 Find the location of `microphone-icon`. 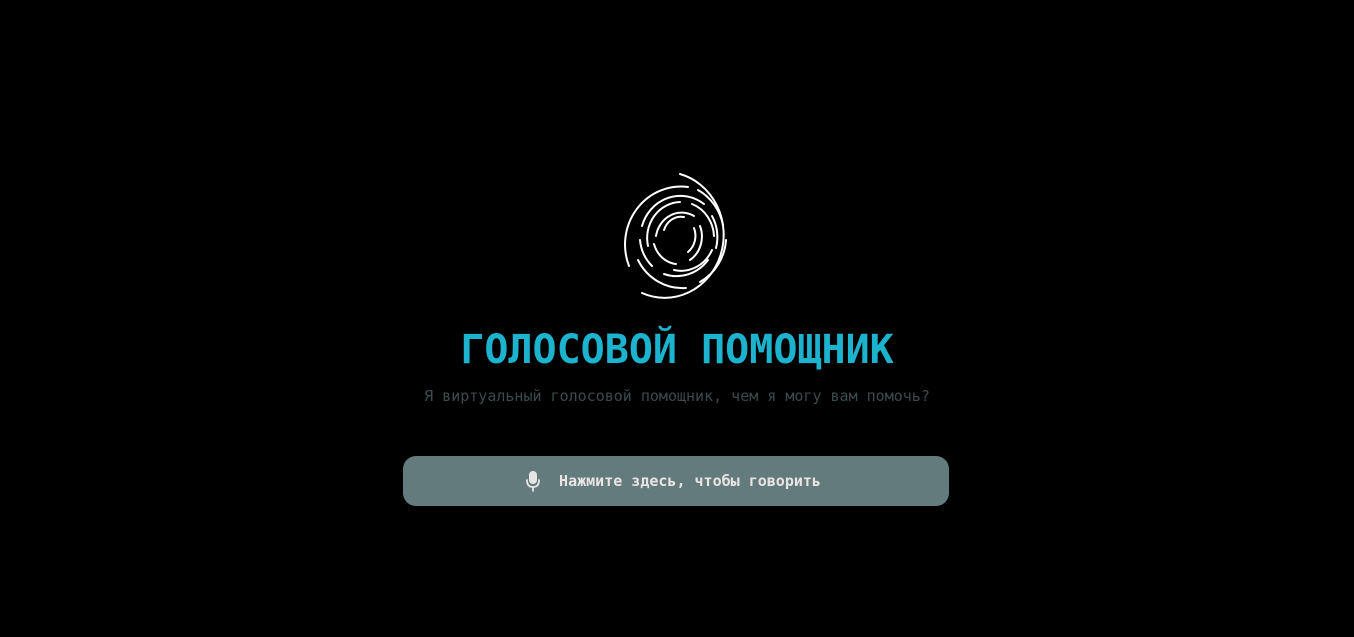

microphone-icon is located at coordinates (533, 481).